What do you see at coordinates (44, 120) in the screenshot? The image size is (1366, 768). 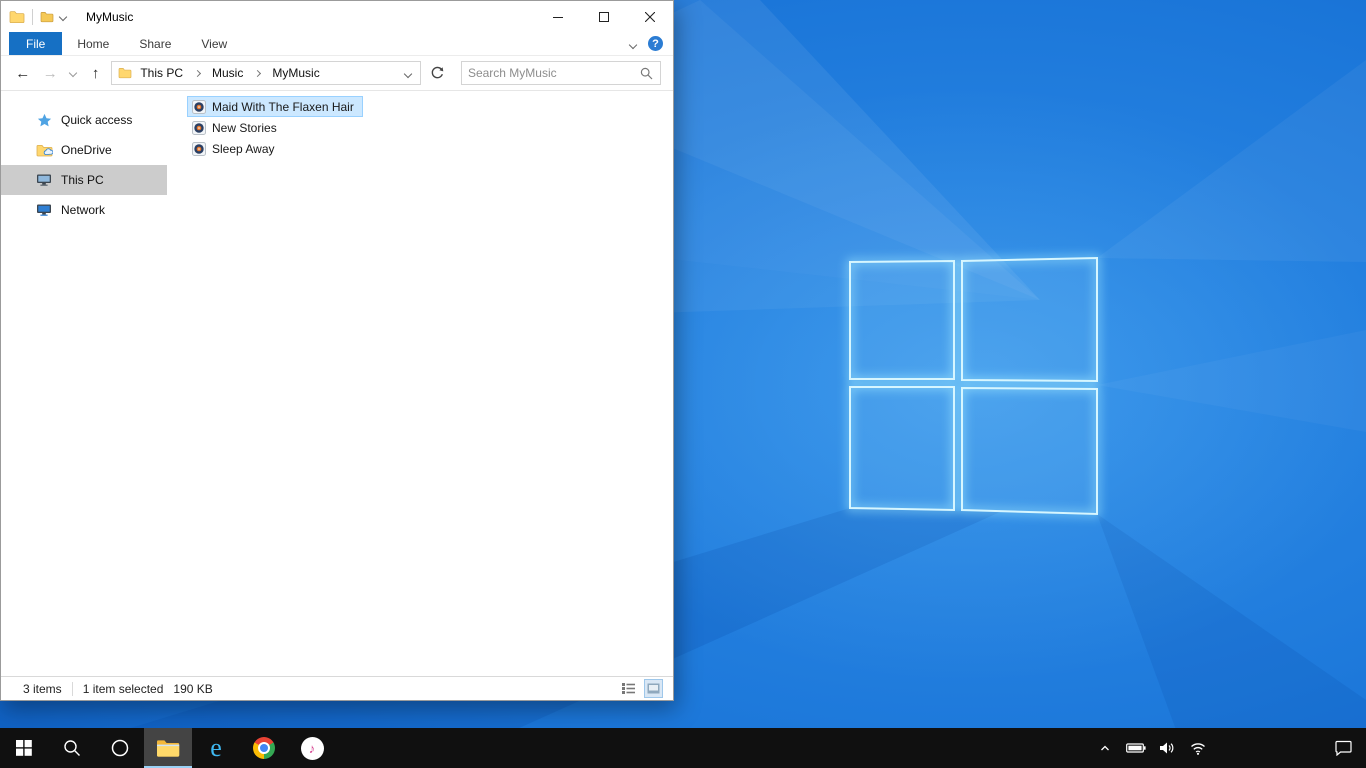 I see `quick-access-star-icon` at bounding box center [44, 120].